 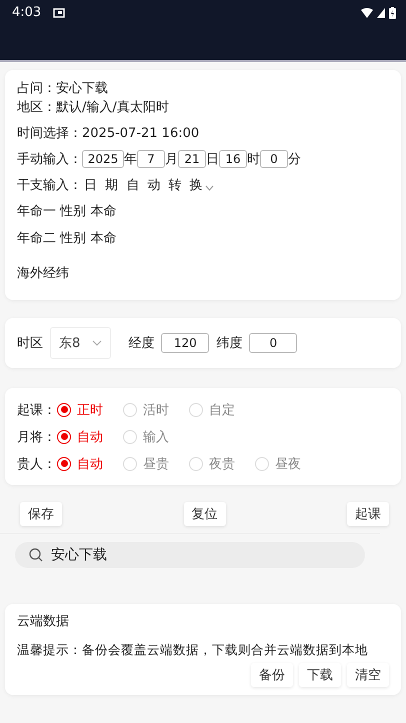 What do you see at coordinates (37, 410) in the screenshot?
I see `field-label: 起课：` at bounding box center [37, 410].